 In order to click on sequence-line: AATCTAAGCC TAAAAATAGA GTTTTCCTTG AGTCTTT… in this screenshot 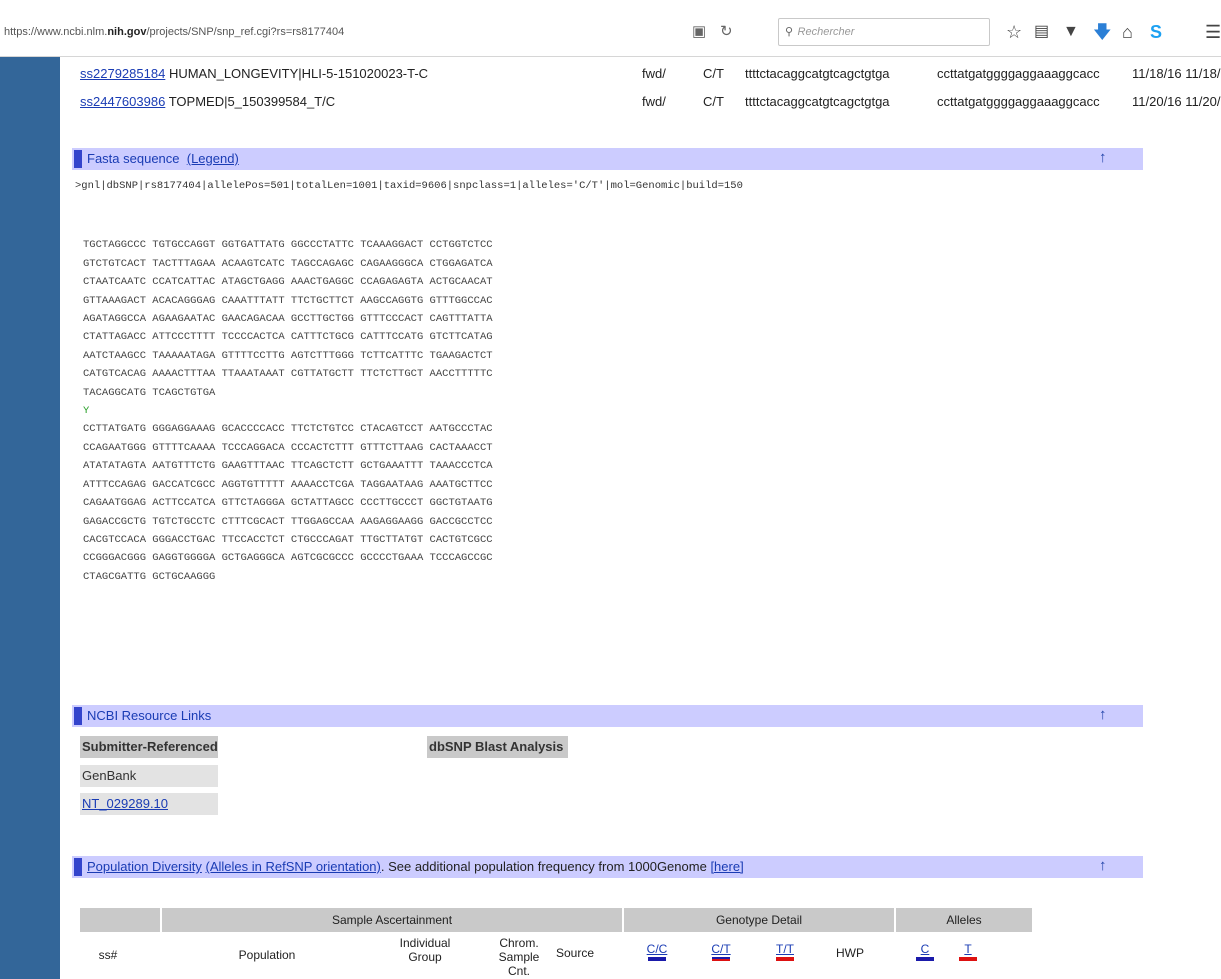, I will do `click(288, 355)`.